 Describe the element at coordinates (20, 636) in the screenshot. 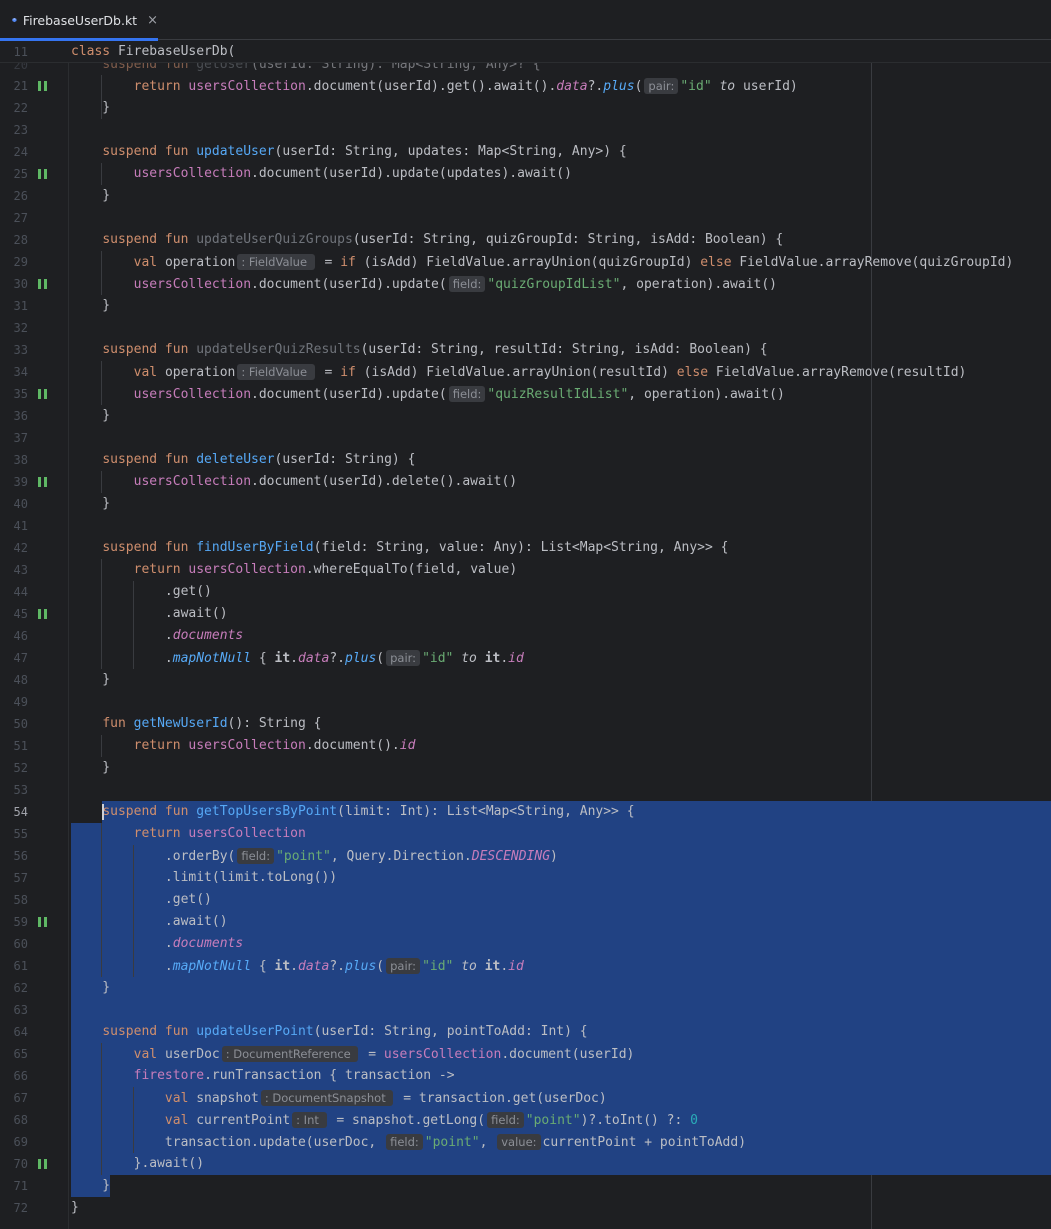

I see `line-number: 46` at that location.